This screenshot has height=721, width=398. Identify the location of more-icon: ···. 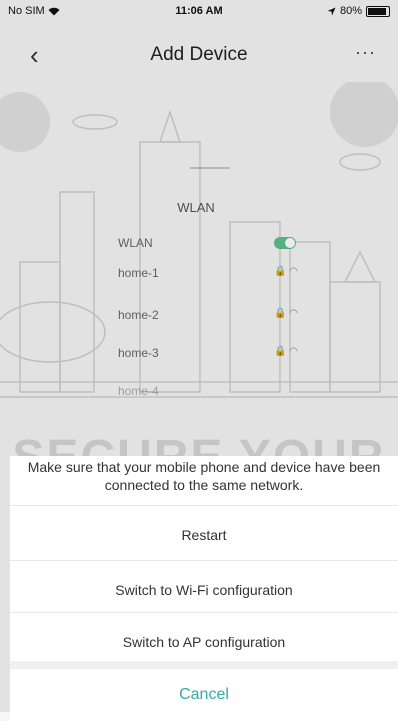
(365, 52).